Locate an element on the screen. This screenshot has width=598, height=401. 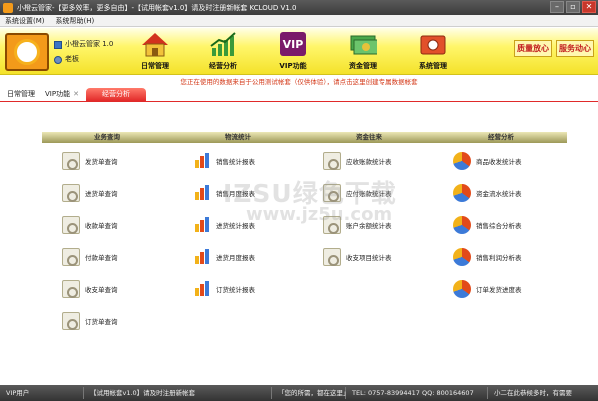
report-item-label: 收支单查询 is located at coordinates (101, 290).